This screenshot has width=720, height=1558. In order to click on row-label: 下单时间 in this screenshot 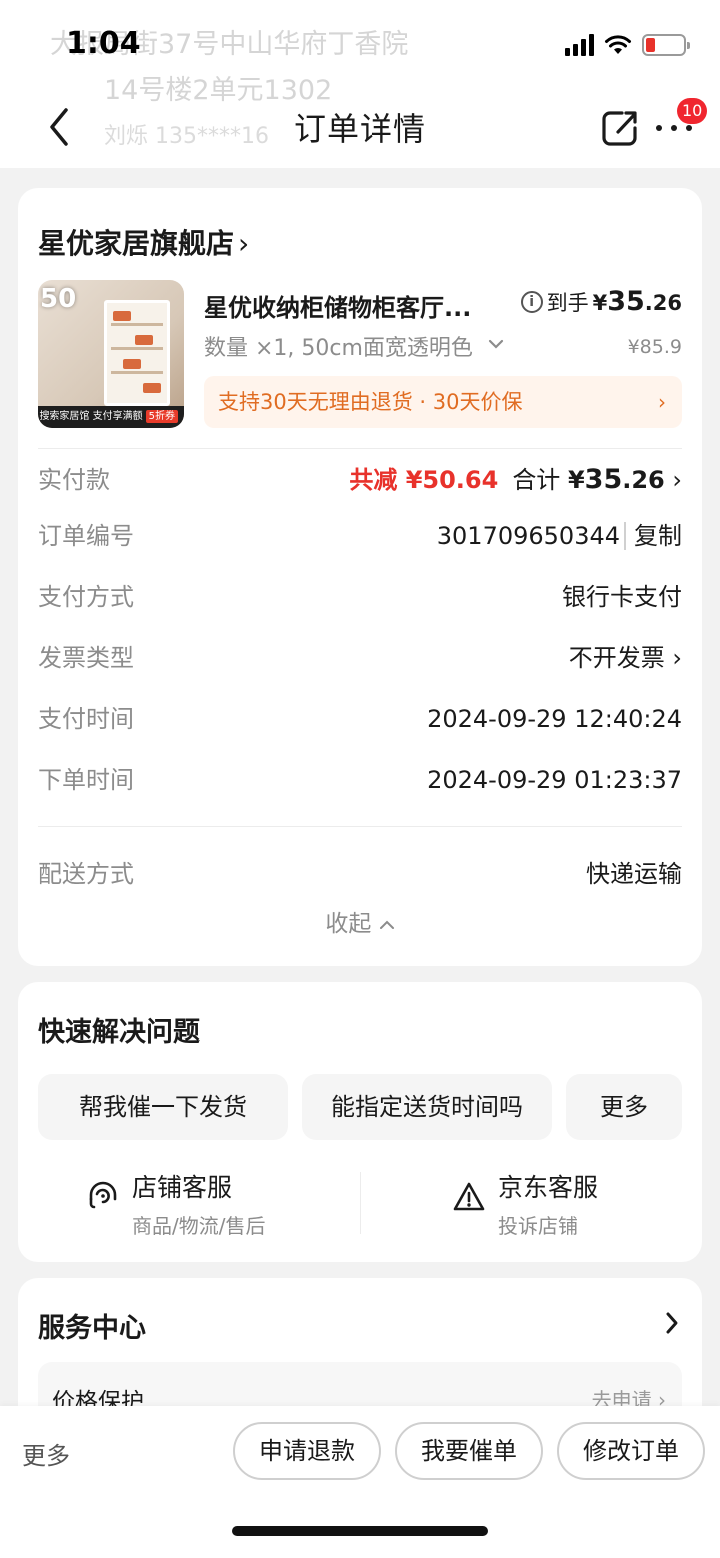, I will do `click(86, 780)`.